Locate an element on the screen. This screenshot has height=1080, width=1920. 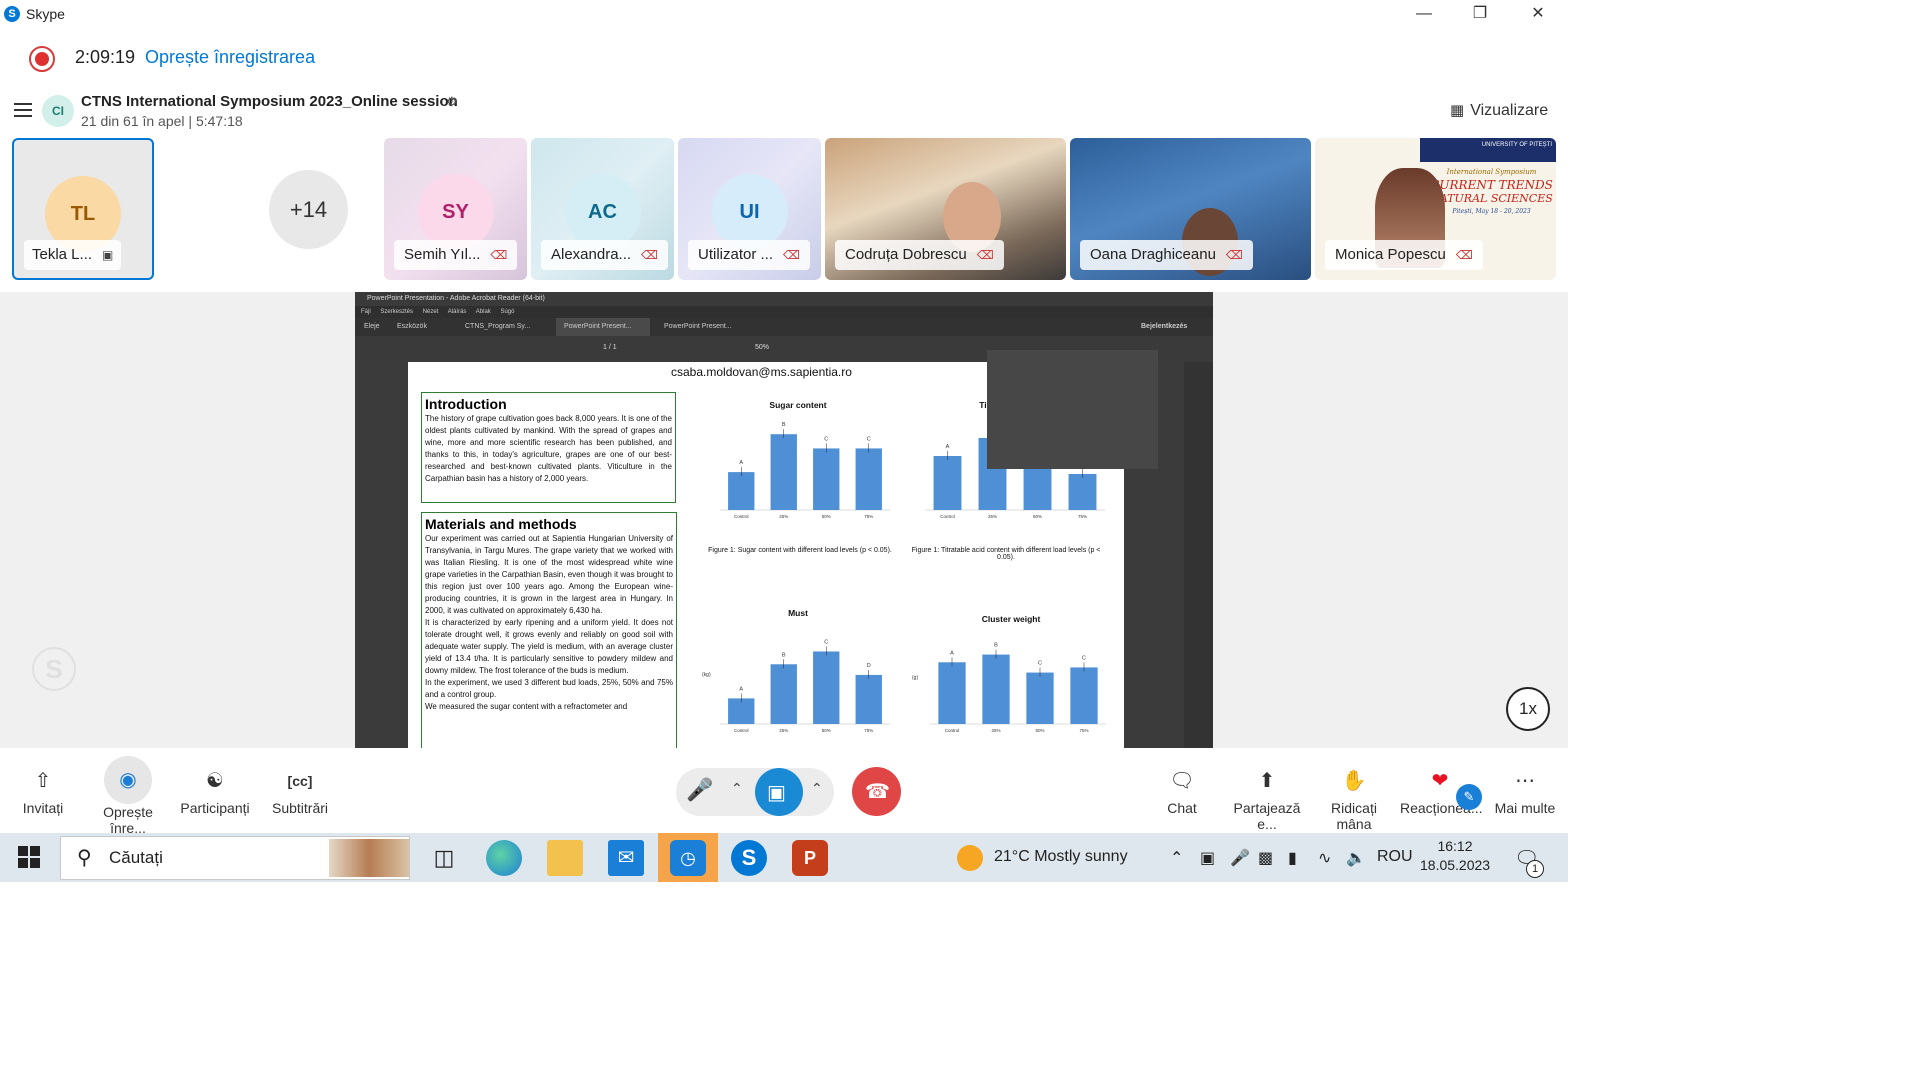
hang-up-button: ☎ is located at coordinates (876, 791).